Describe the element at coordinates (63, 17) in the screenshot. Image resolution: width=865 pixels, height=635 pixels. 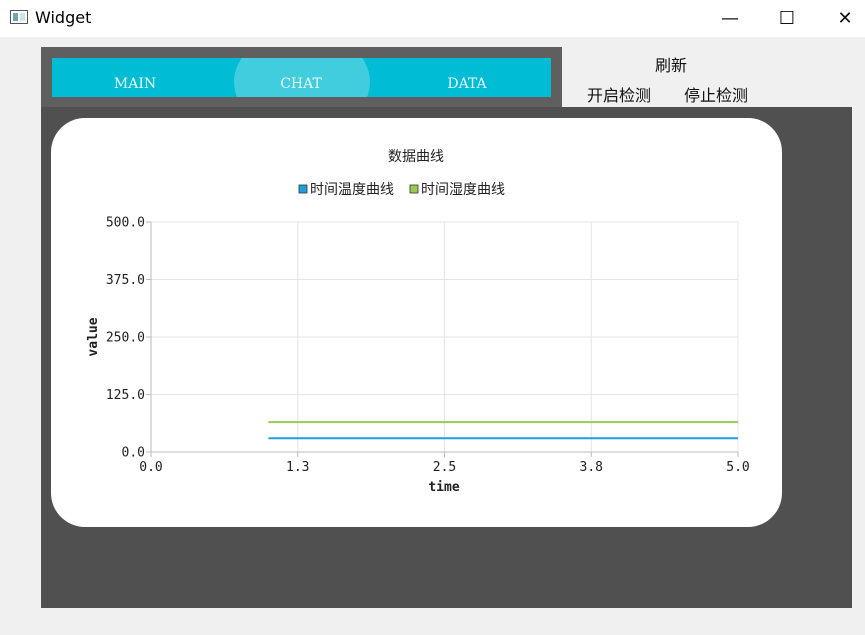
I see `window-title: Widget` at that location.